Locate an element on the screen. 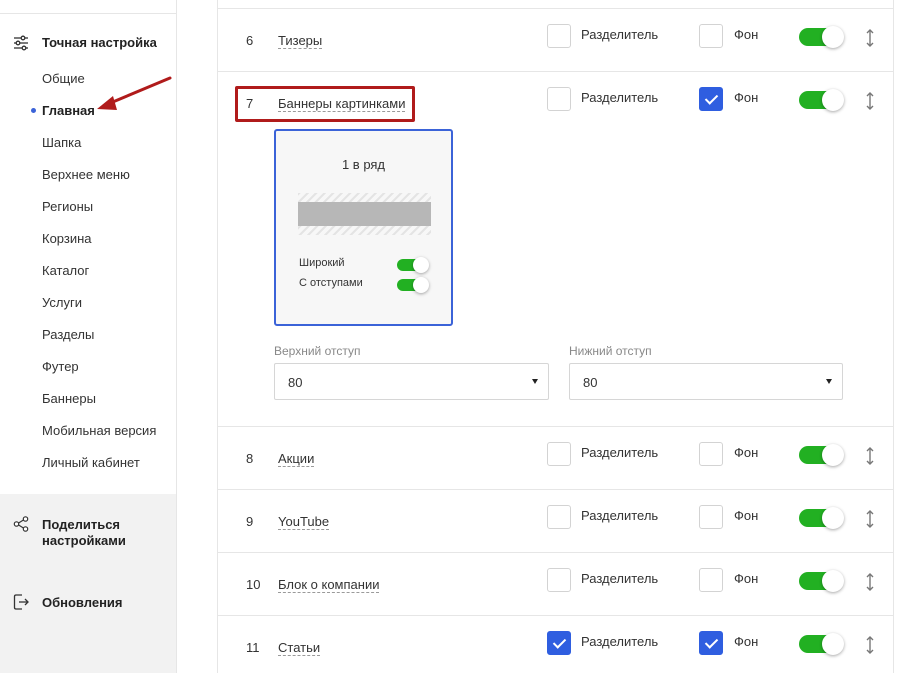  row-number: 8 is located at coordinates (250, 458).